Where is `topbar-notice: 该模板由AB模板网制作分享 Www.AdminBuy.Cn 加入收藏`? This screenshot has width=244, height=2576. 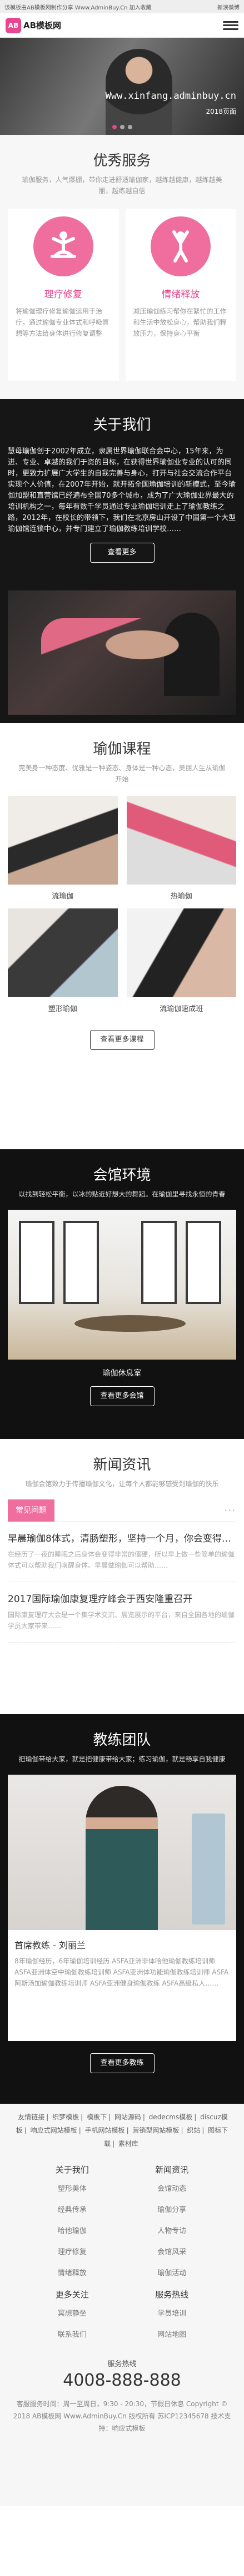
topbar-notice: 该模板由AB模板网制作分享 Www.AdminBuy.Cn 加入收藏 is located at coordinates (78, 7).